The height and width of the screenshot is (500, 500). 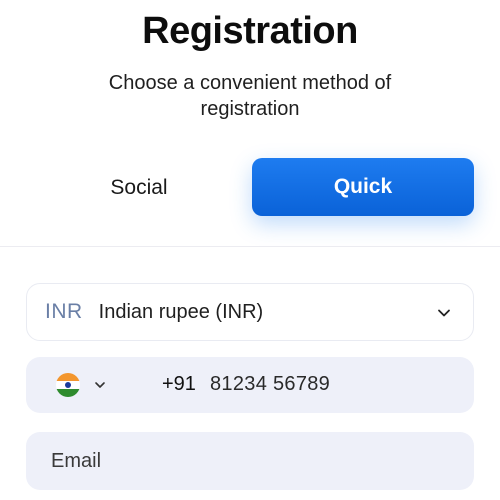 What do you see at coordinates (250, 31) in the screenshot?
I see `page-title: Registration` at bounding box center [250, 31].